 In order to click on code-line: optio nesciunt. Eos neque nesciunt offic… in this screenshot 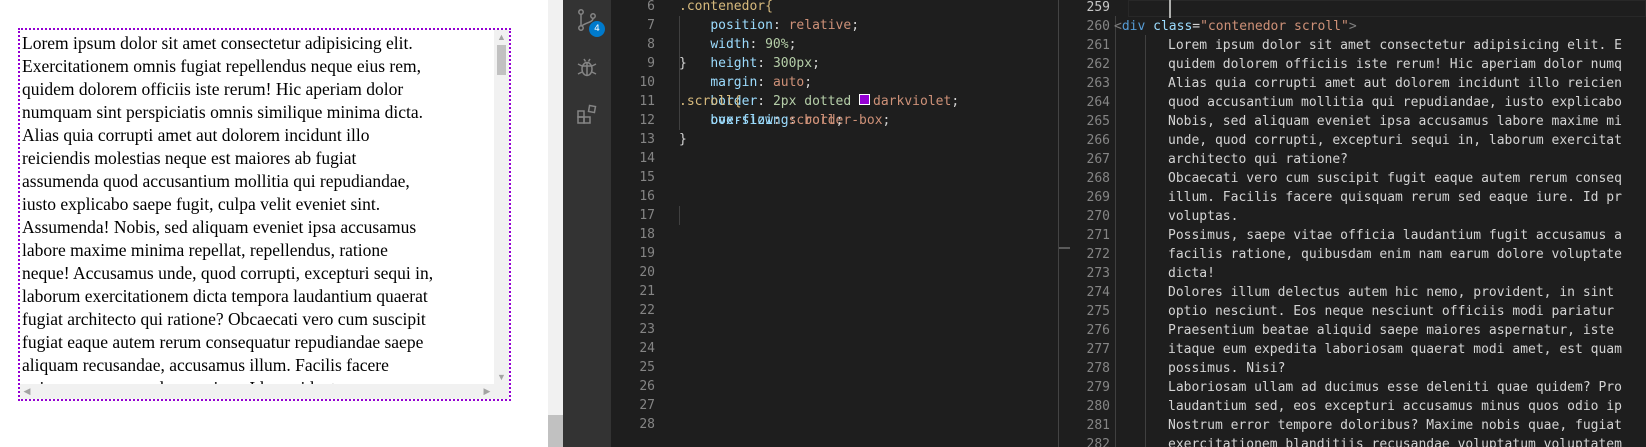, I will do `click(1391, 311)`.